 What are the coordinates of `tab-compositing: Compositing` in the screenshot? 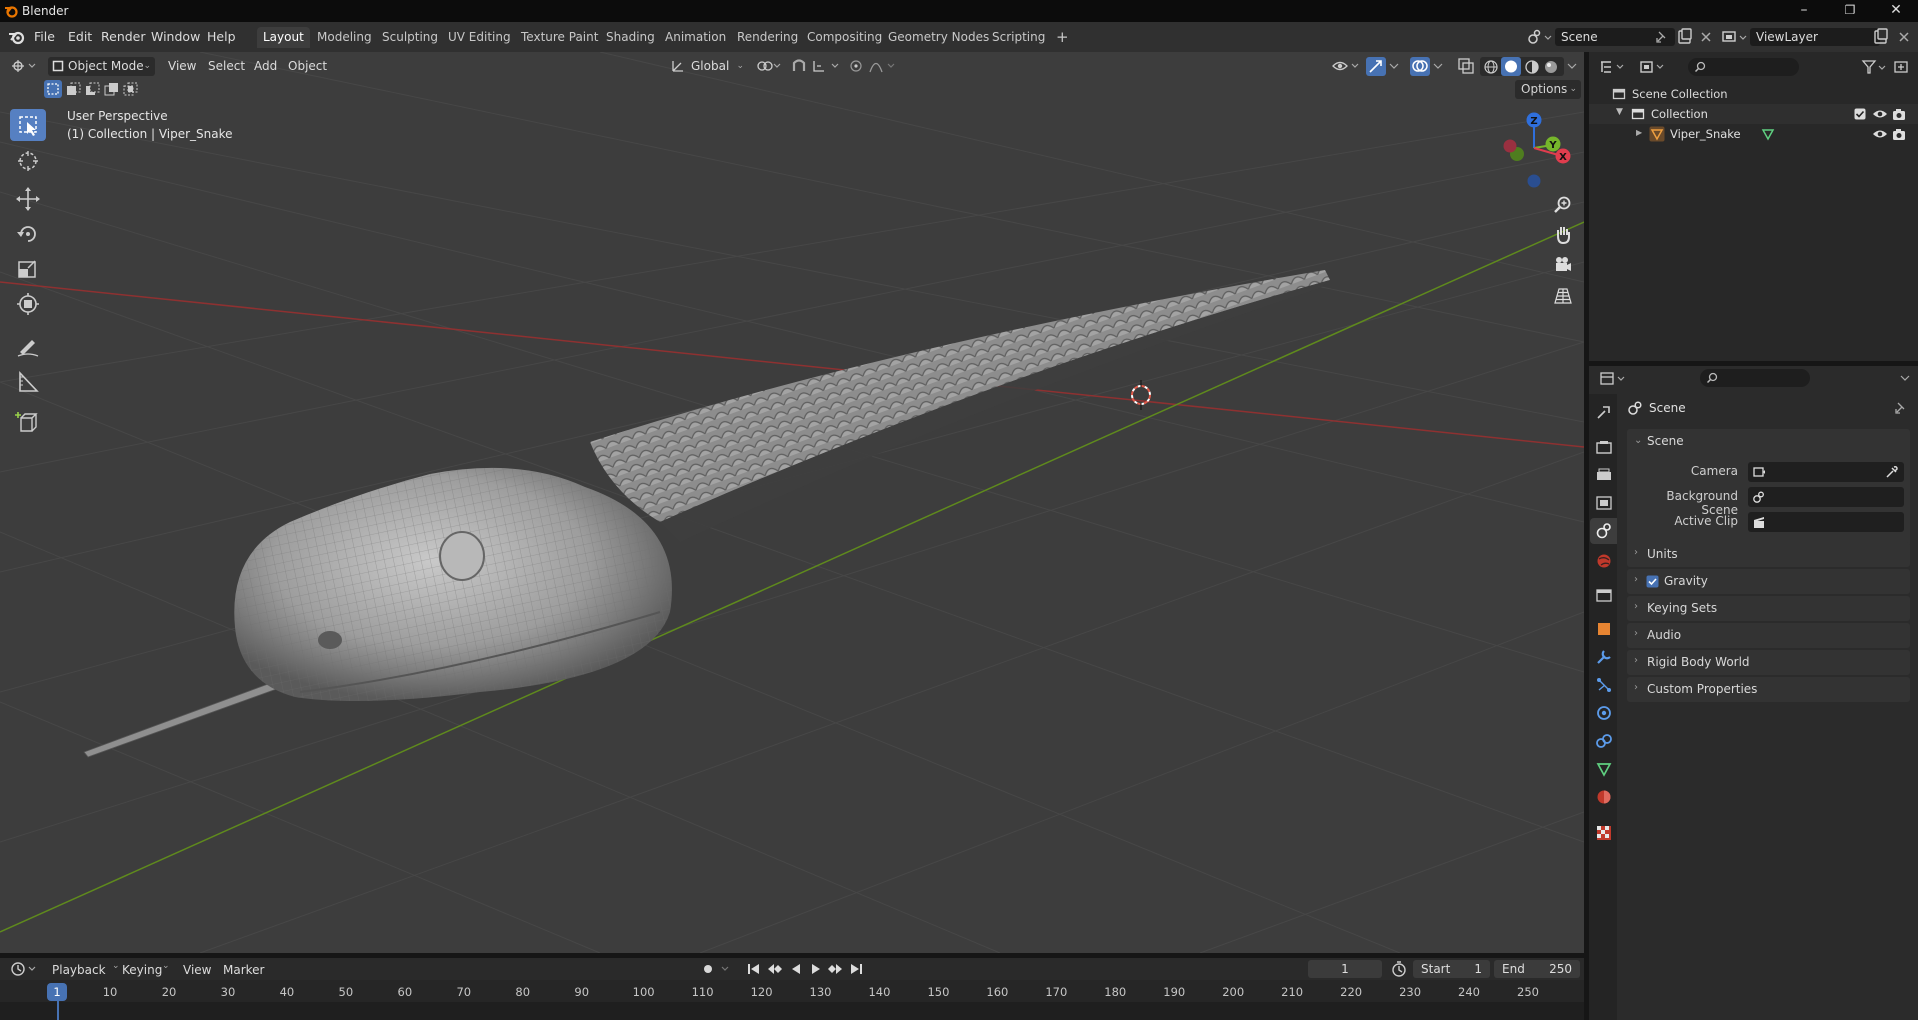 It's located at (844, 37).